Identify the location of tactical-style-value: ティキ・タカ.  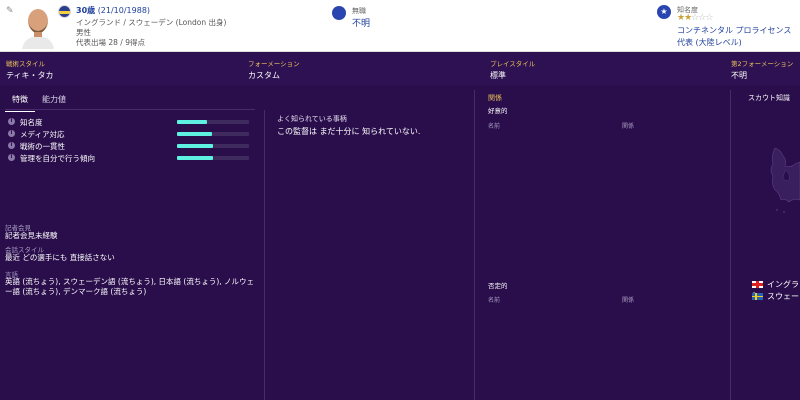
(30, 75).